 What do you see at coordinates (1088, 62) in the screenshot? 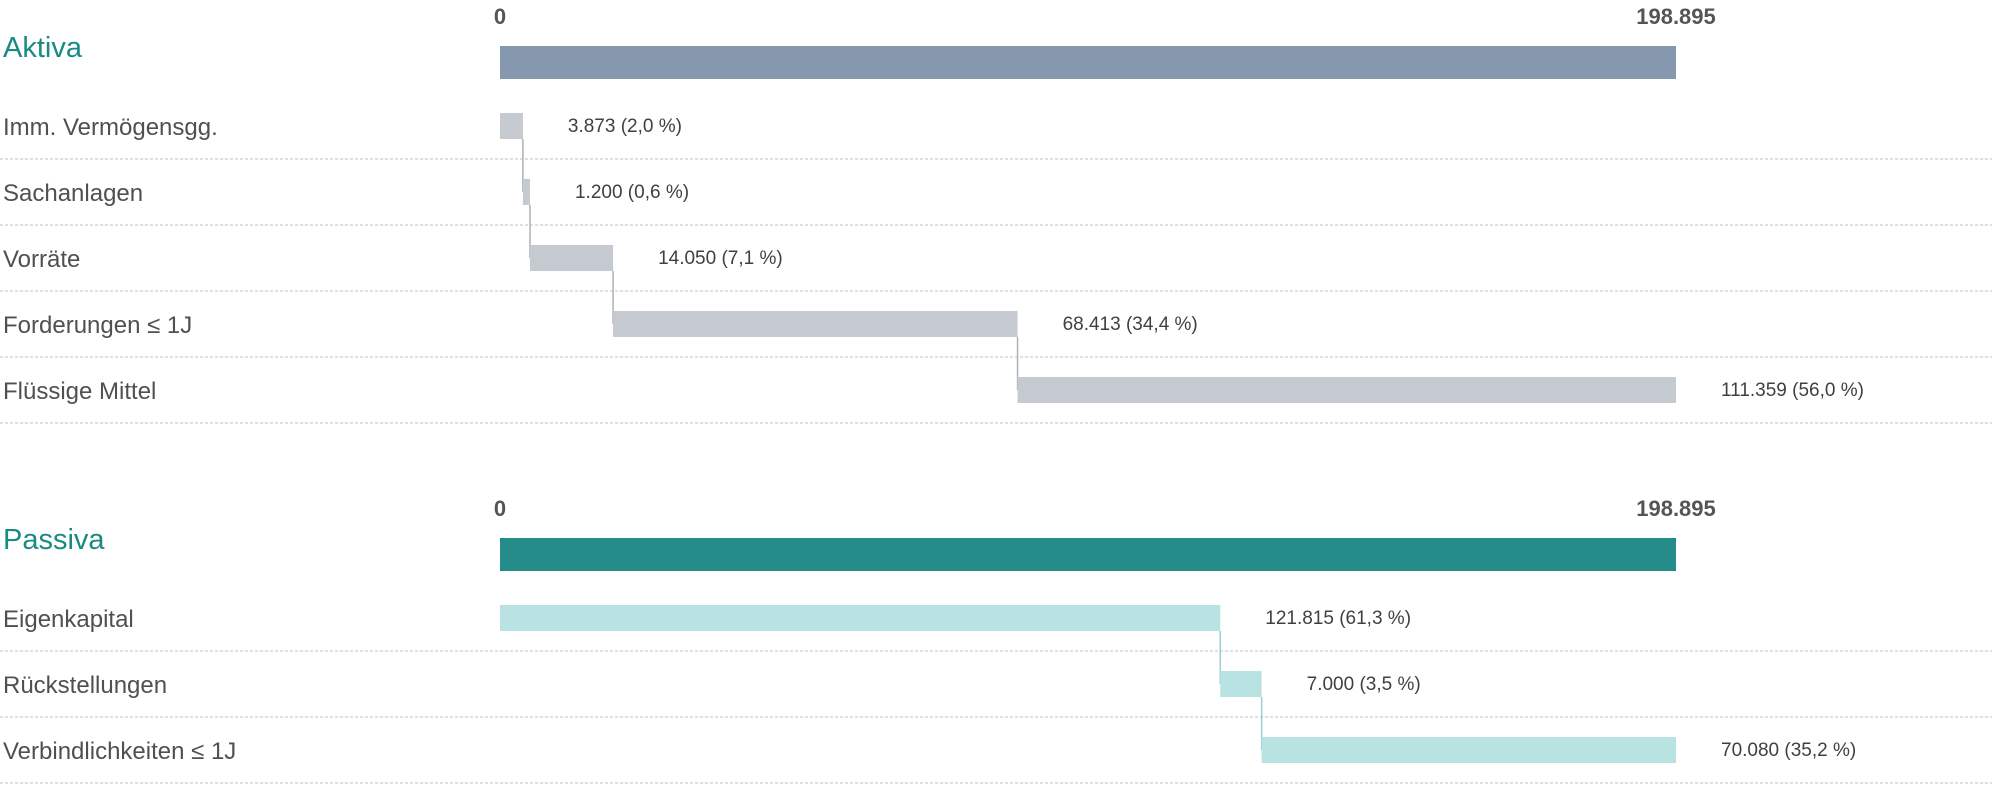
I see `aktiva-total-bar` at bounding box center [1088, 62].